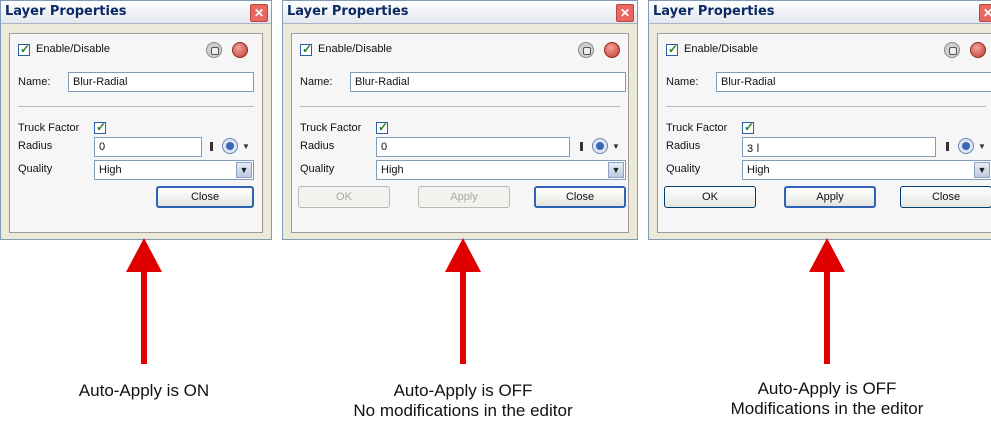  What do you see at coordinates (839, 147) in the screenshot?
I see `radius-input: 3 I` at bounding box center [839, 147].